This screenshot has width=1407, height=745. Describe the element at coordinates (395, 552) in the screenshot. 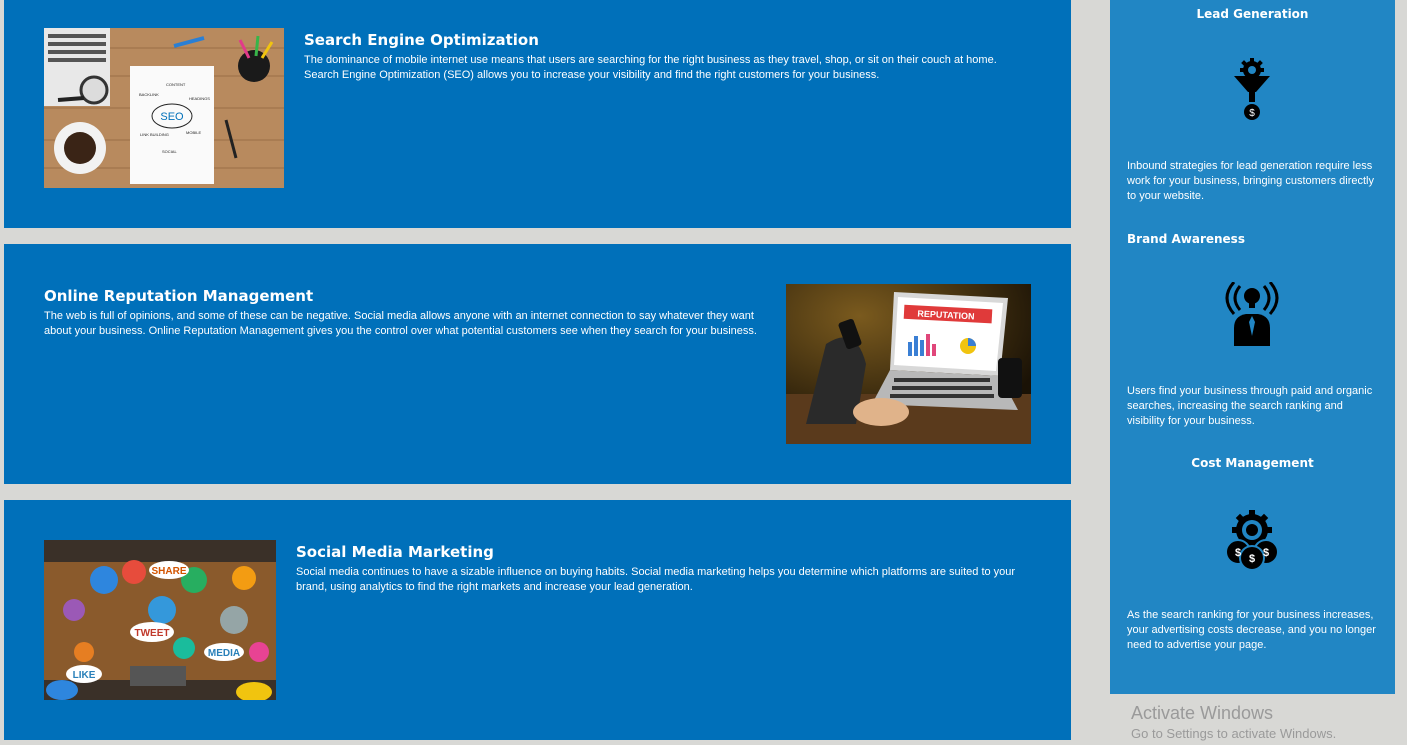

I see `smm-title: Social Media Marketing` at that location.